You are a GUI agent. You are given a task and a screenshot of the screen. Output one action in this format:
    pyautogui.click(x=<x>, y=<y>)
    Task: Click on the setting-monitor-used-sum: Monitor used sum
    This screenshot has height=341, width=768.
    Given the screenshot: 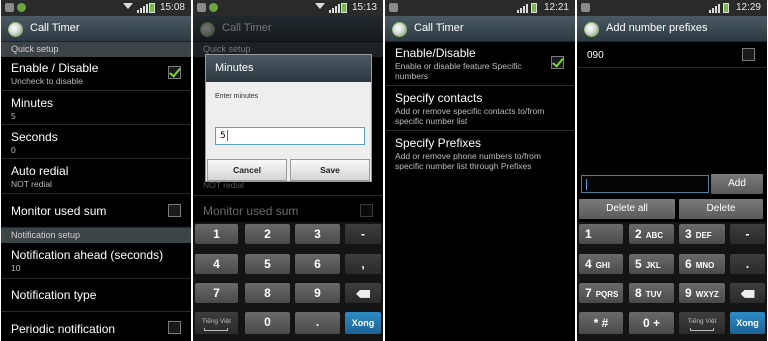 What is the action you would take?
    pyautogui.click(x=96, y=211)
    